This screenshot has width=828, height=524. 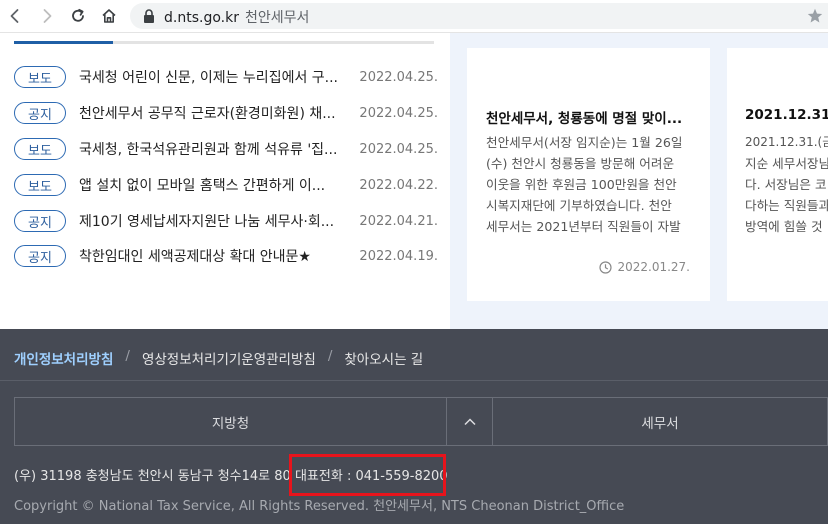 I want to click on card-summary-line: 세무서는 2021년부터 직원들이 자발, so click(x=583, y=226).